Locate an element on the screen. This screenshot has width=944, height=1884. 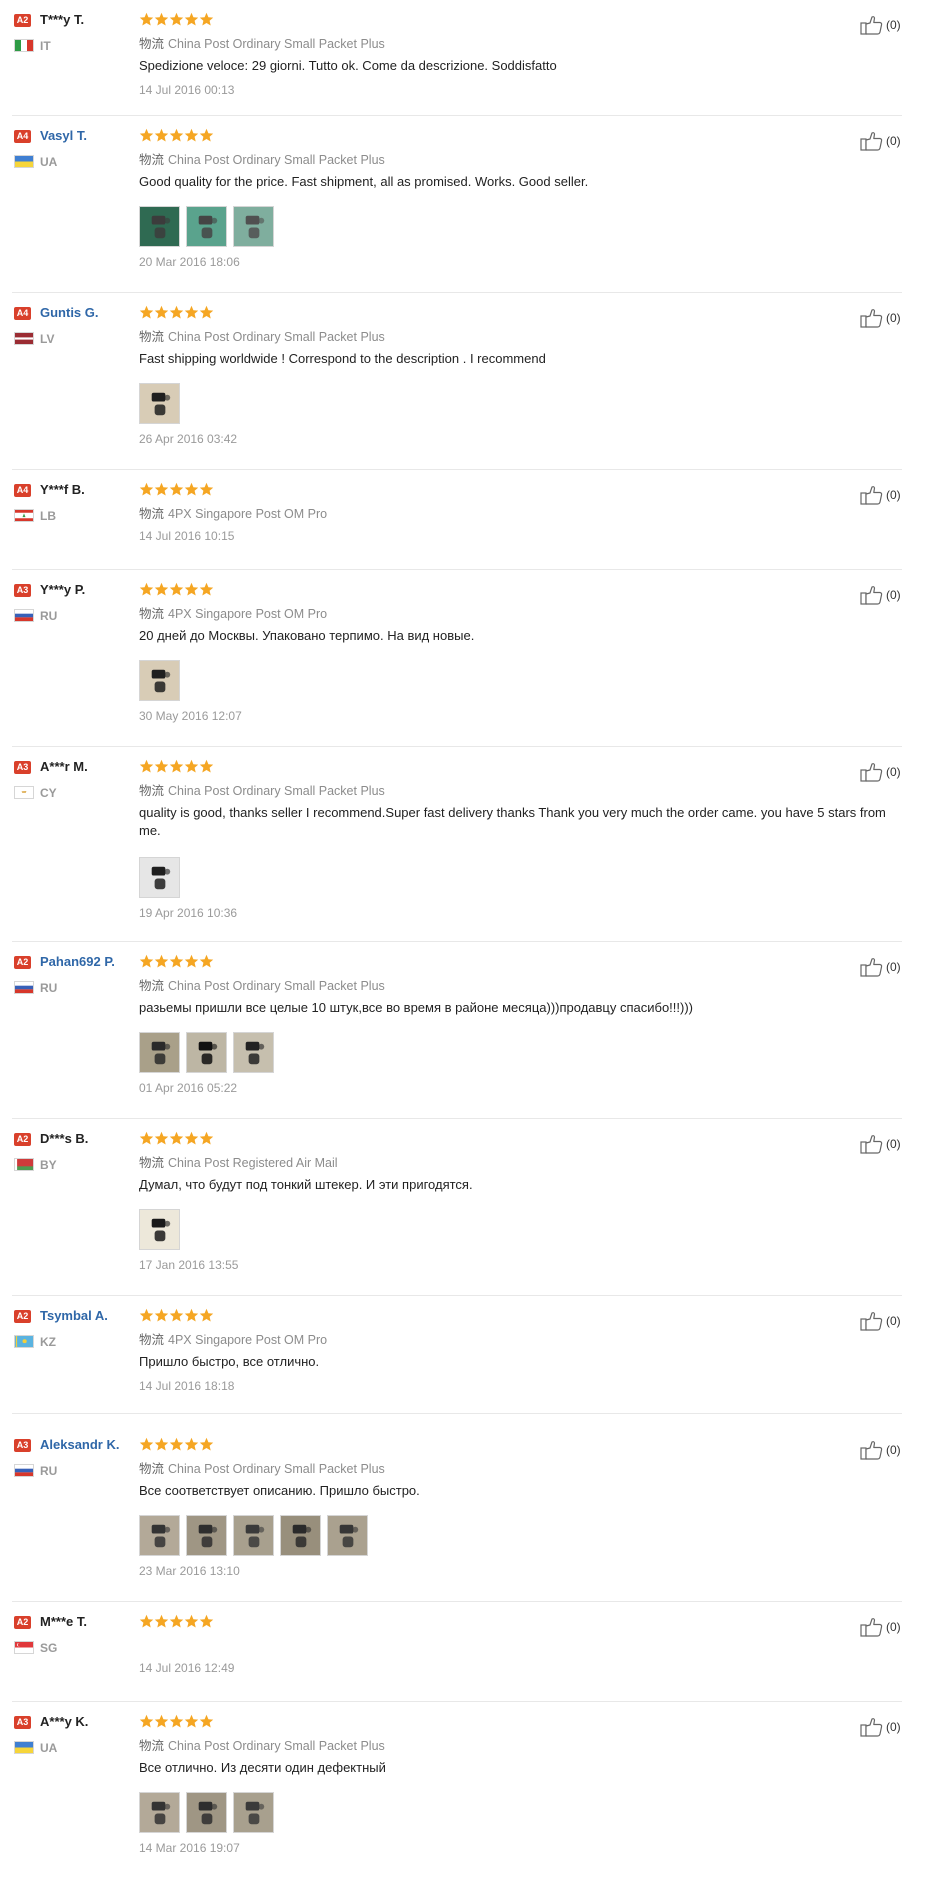
reviewer-name: Pahan692 P. is located at coordinates (77, 961).